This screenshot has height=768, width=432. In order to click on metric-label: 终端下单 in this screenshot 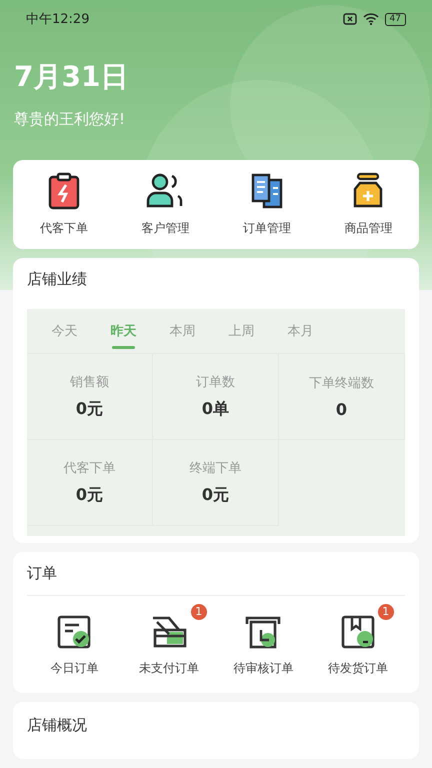, I will do `click(216, 469)`.